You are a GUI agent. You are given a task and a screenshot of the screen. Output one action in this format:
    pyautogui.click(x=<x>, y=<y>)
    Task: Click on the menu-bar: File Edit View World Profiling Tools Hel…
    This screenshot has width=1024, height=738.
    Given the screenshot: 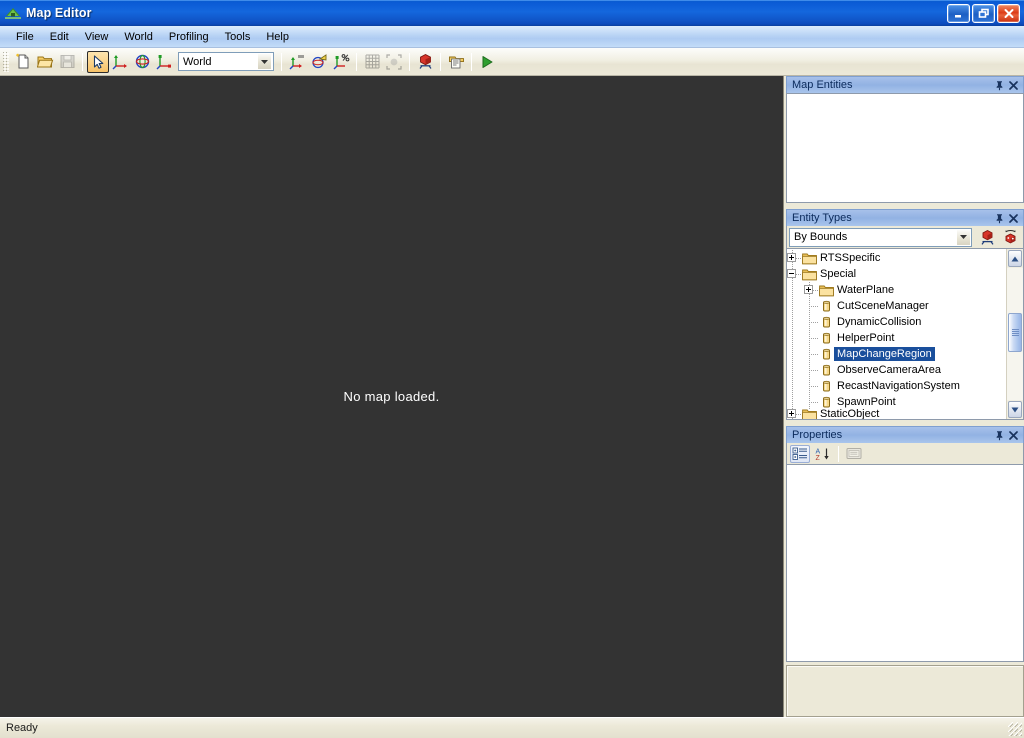 What is the action you would take?
    pyautogui.click(x=512, y=37)
    